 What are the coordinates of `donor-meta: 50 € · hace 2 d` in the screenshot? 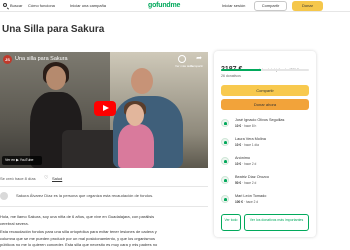 It's located at (246, 183).